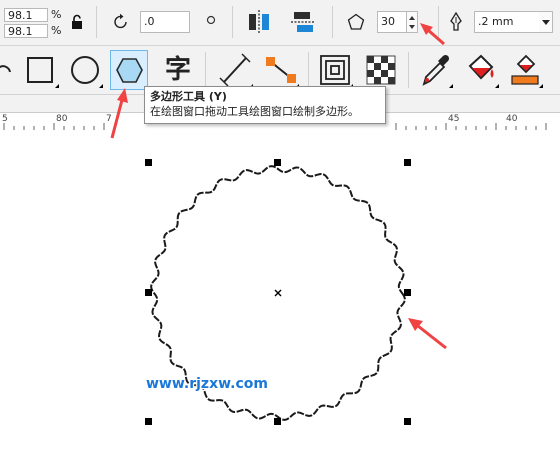 The height and width of the screenshot is (476, 560). What do you see at coordinates (5, 119) in the screenshot?
I see `ruler-tick-label: 5` at bounding box center [5, 119].